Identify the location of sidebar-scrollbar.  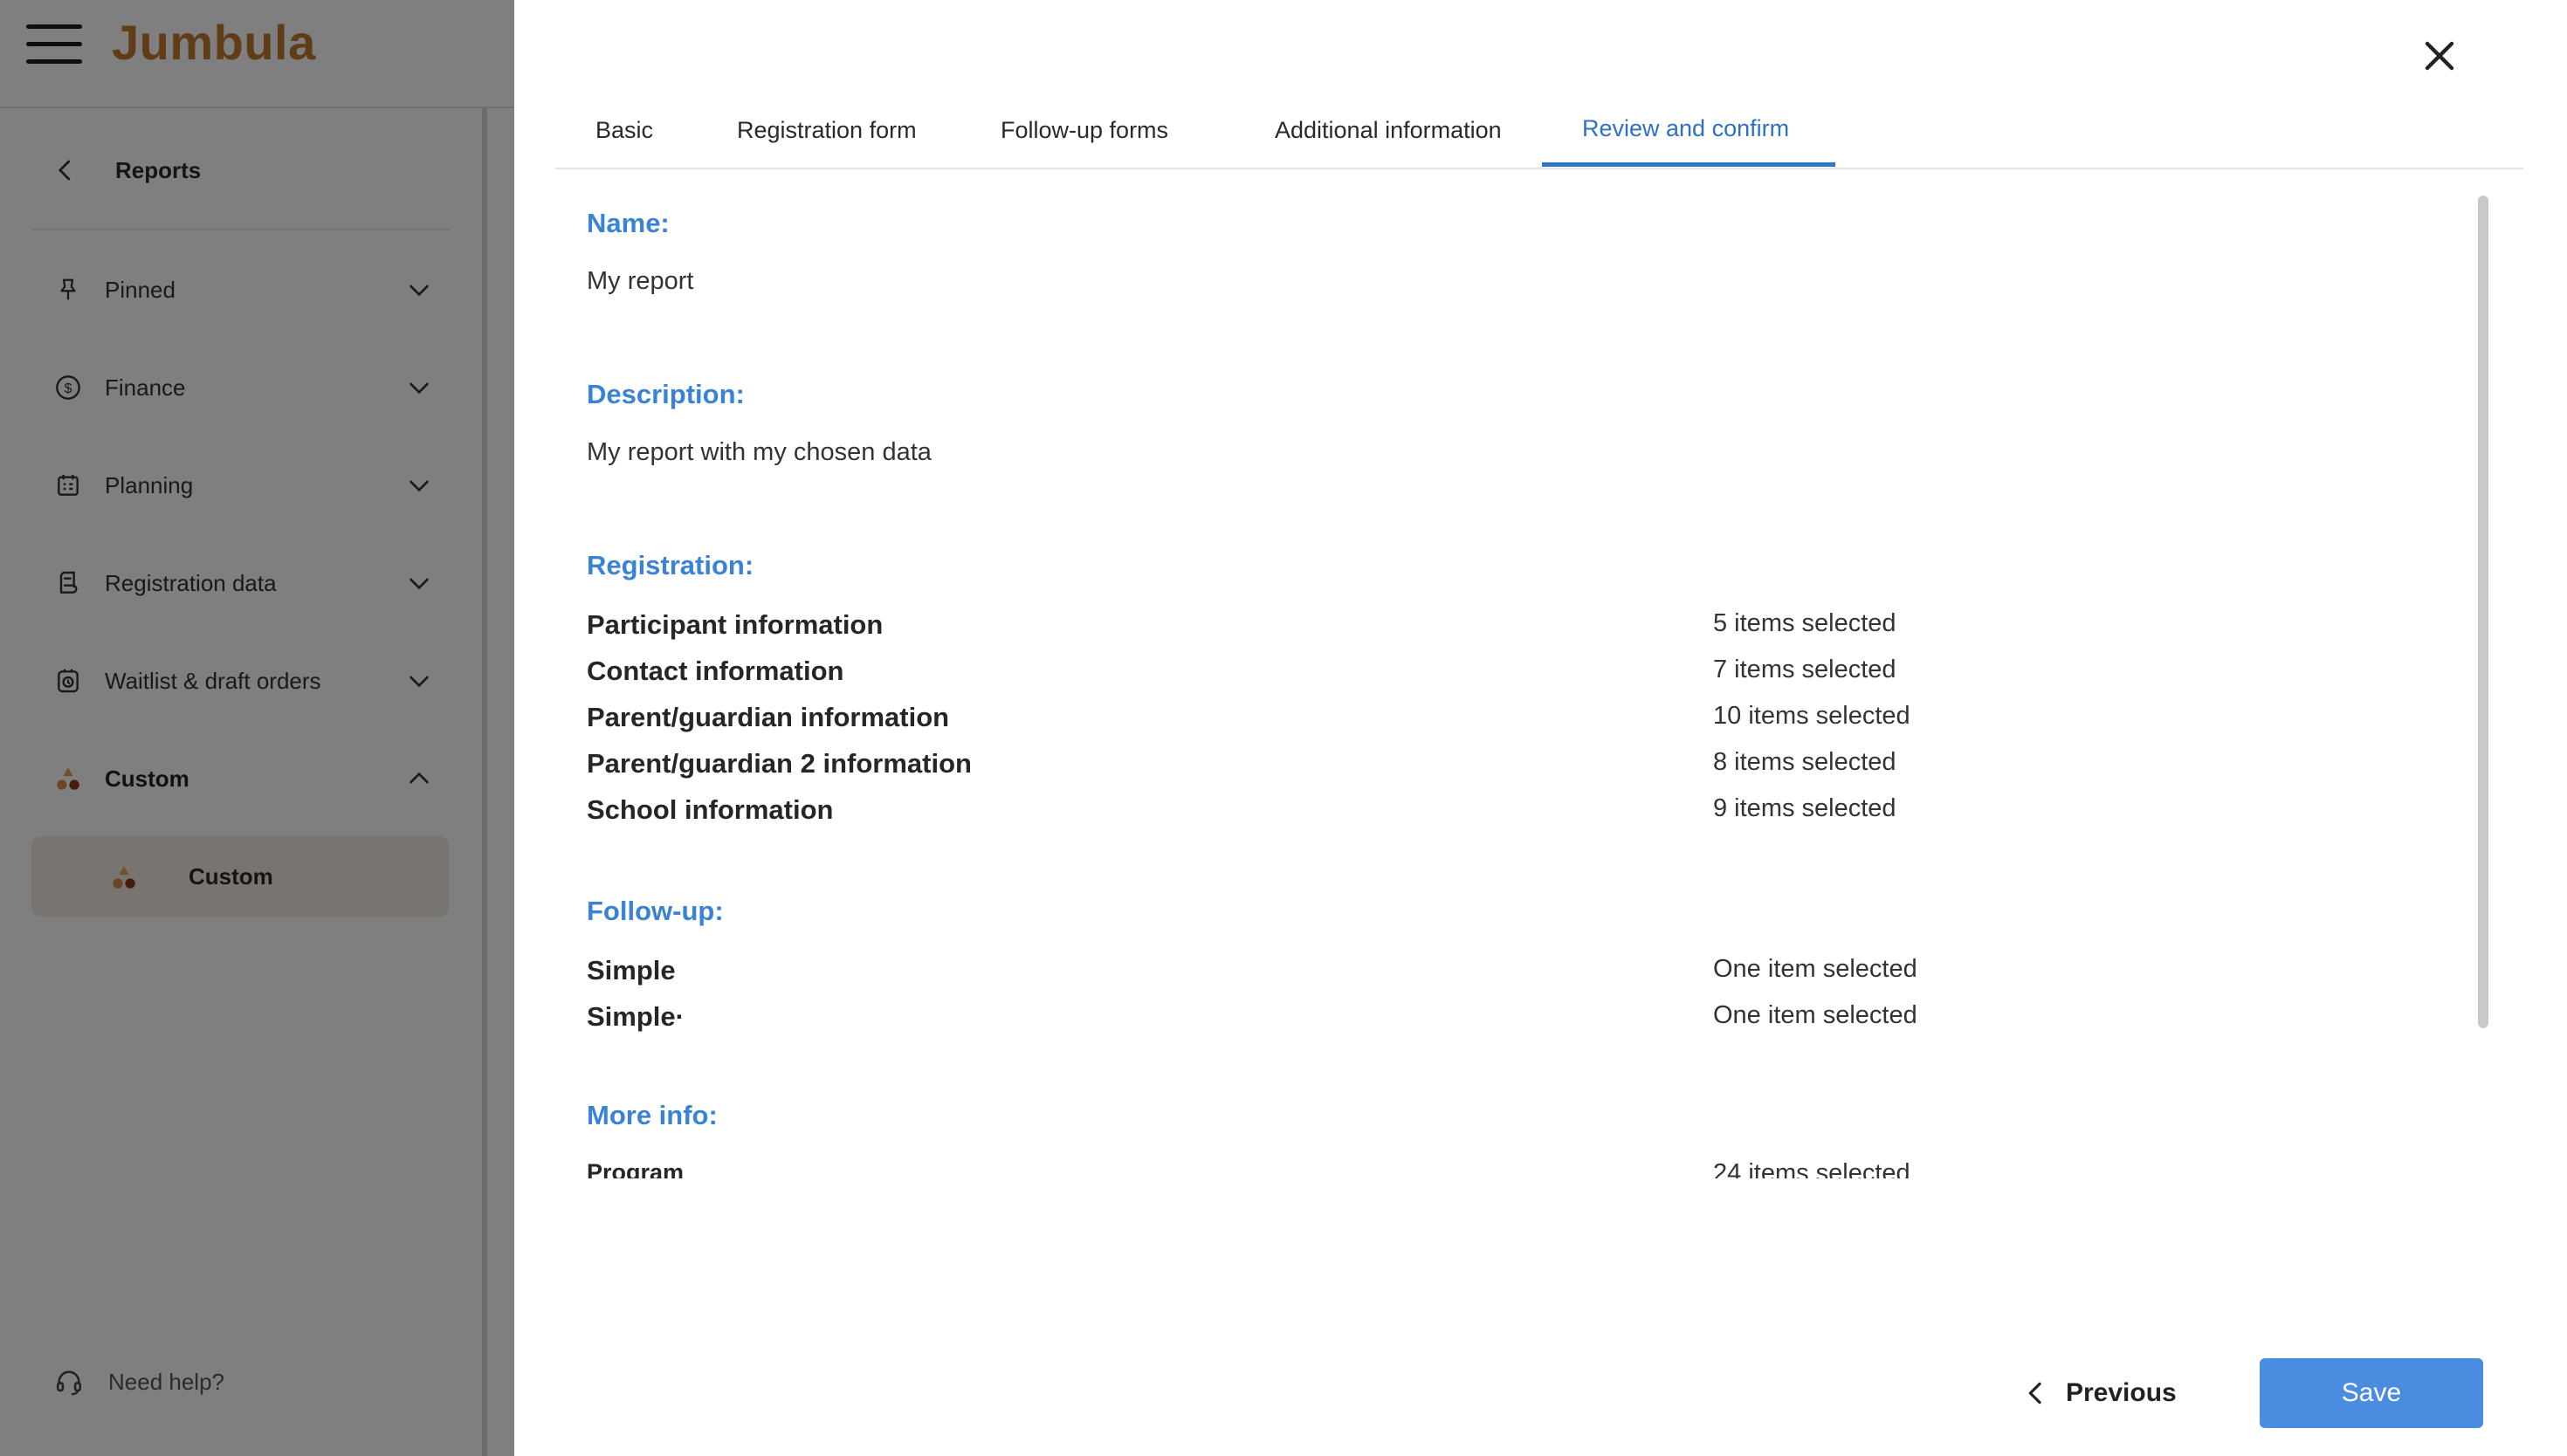
(484, 782).